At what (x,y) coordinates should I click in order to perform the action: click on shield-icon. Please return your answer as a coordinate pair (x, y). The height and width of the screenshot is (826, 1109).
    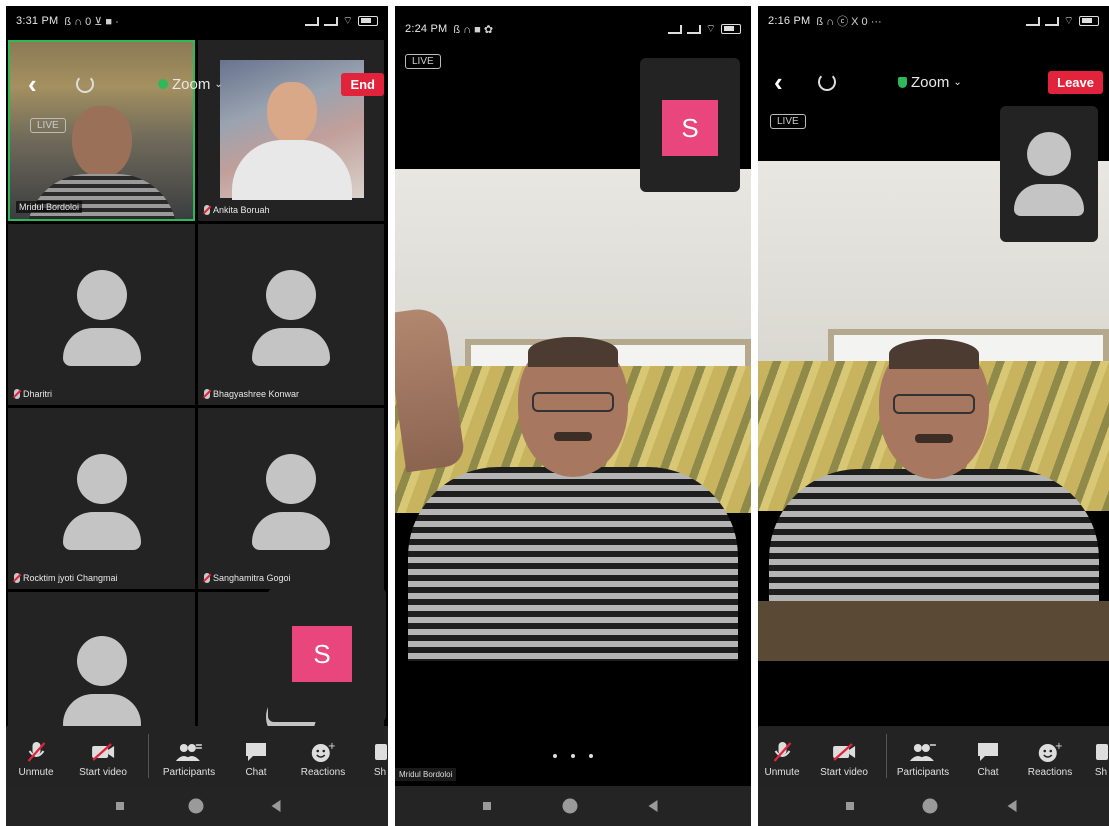
    Looking at the image, I should click on (902, 82).